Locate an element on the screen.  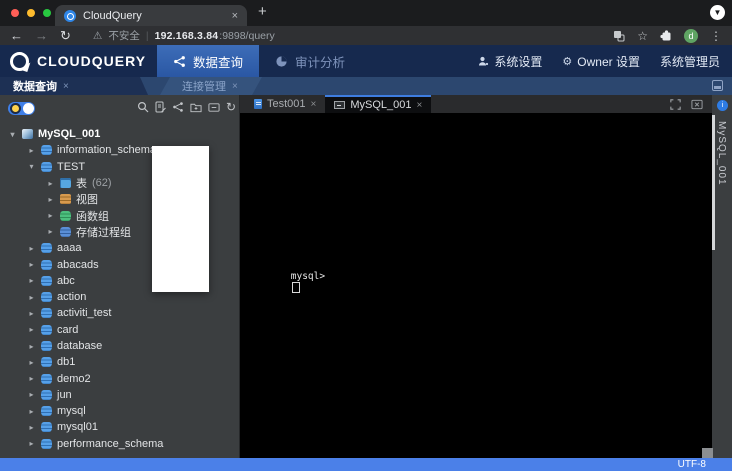
workspace-tab-connection-mgmt: 连接管理 × is located at coordinates (211, 86).